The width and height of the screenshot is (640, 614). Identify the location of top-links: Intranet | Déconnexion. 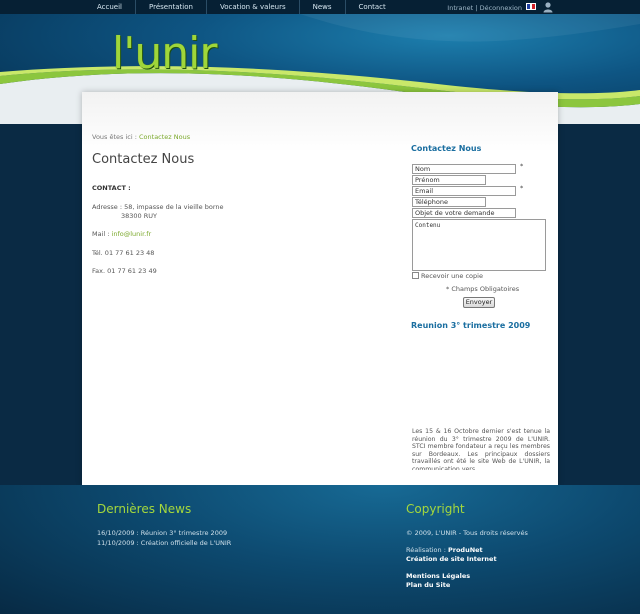
(484, 8).